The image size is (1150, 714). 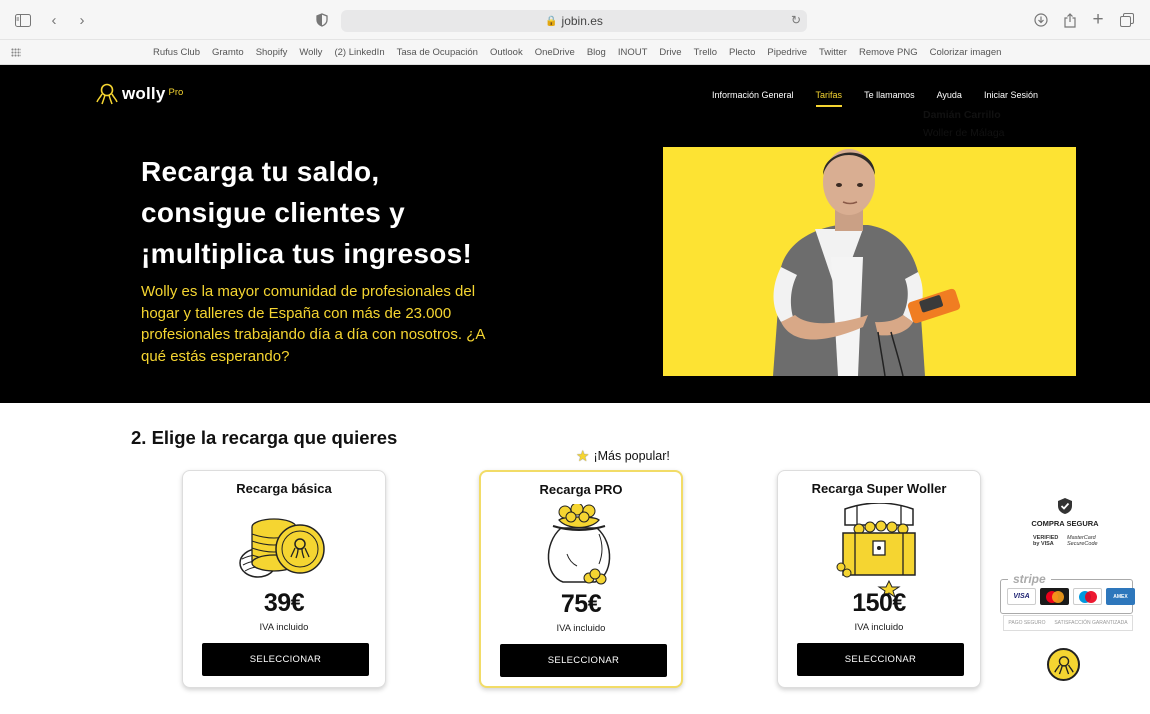 What do you see at coordinates (272, 52) in the screenshot?
I see `bookmark-item: Shopify` at bounding box center [272, 52].